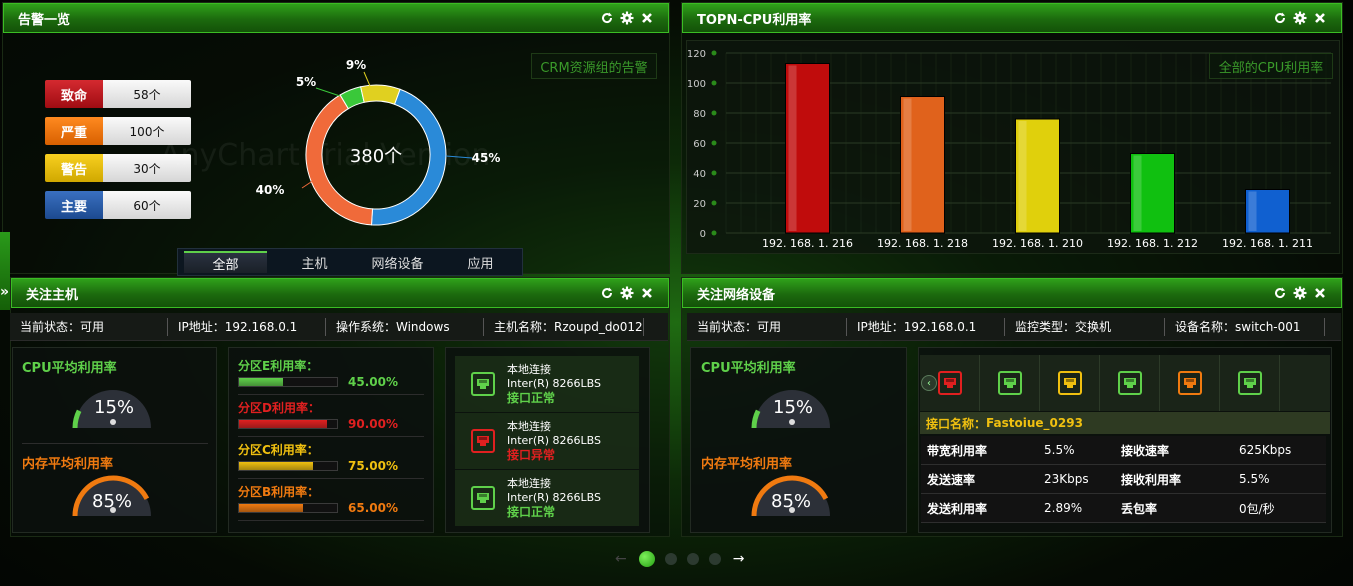 The width and height of the screenshot is (1353, 586). I want to click on connection-item: 本地连接 Inter(R) 8266LBS 接口异常, so click(547, 441).